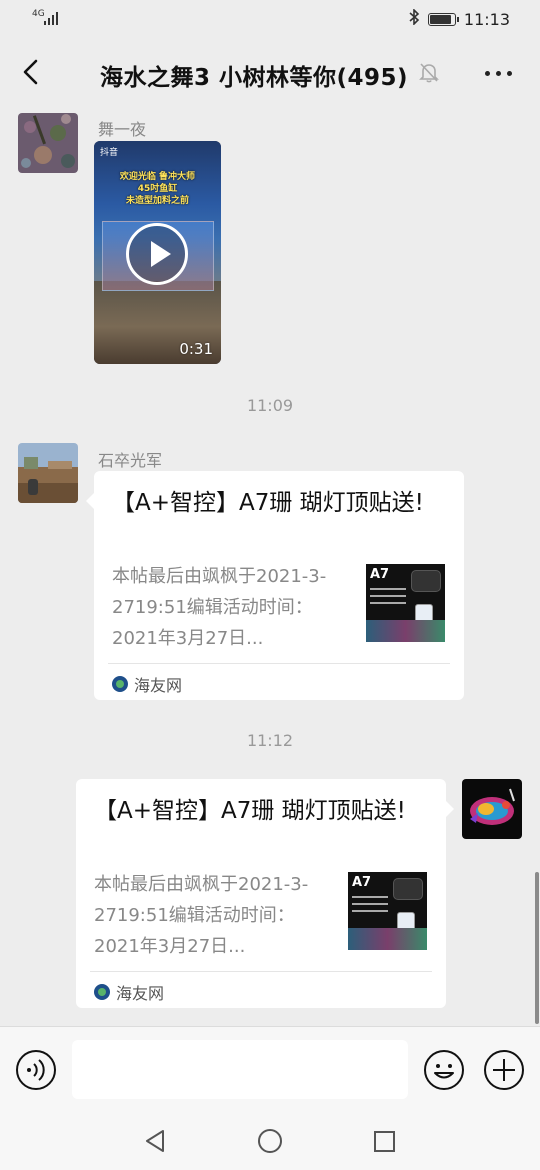  I want to click on scrollbar, so click(537, 948).